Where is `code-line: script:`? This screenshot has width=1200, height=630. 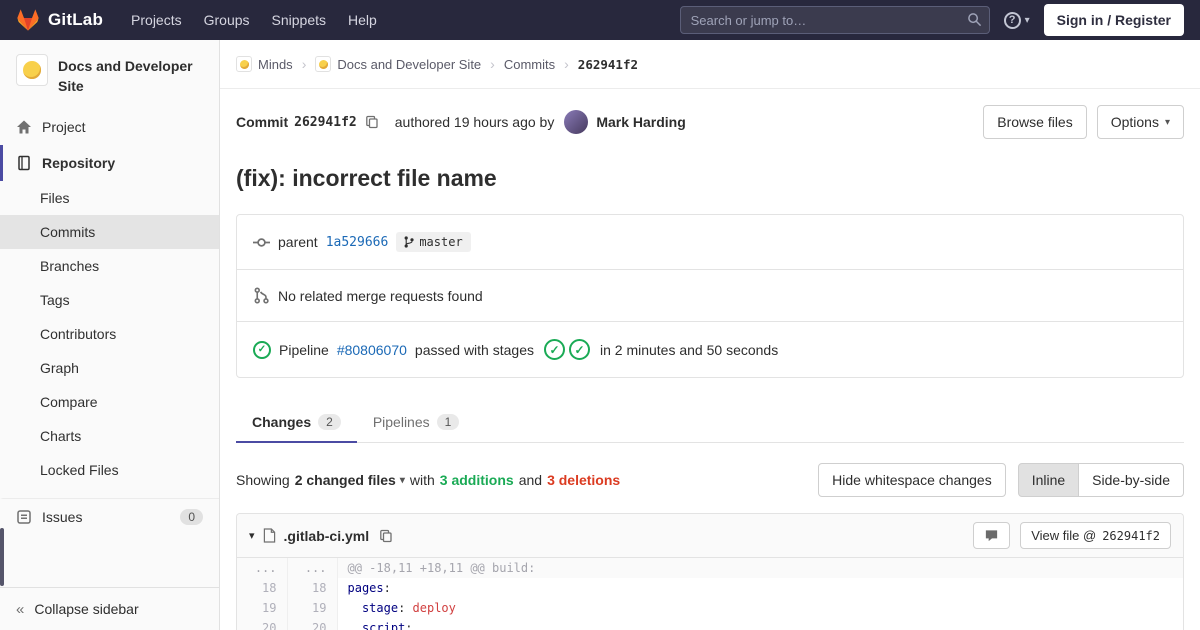 code-line: script: is located at coordinates (760, 624).